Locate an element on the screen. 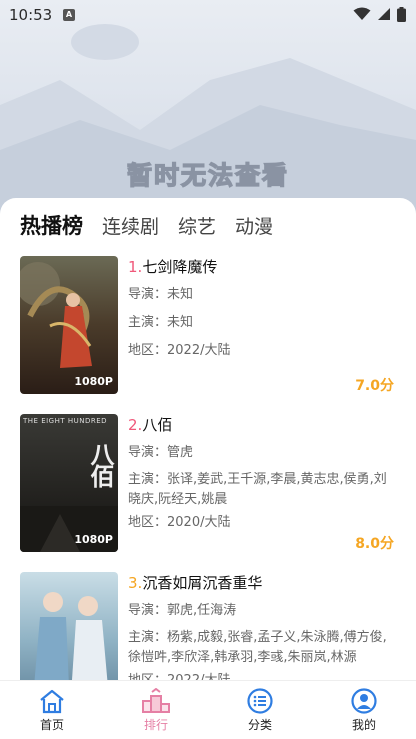  battery-icon is located at coordinates (401, 14).